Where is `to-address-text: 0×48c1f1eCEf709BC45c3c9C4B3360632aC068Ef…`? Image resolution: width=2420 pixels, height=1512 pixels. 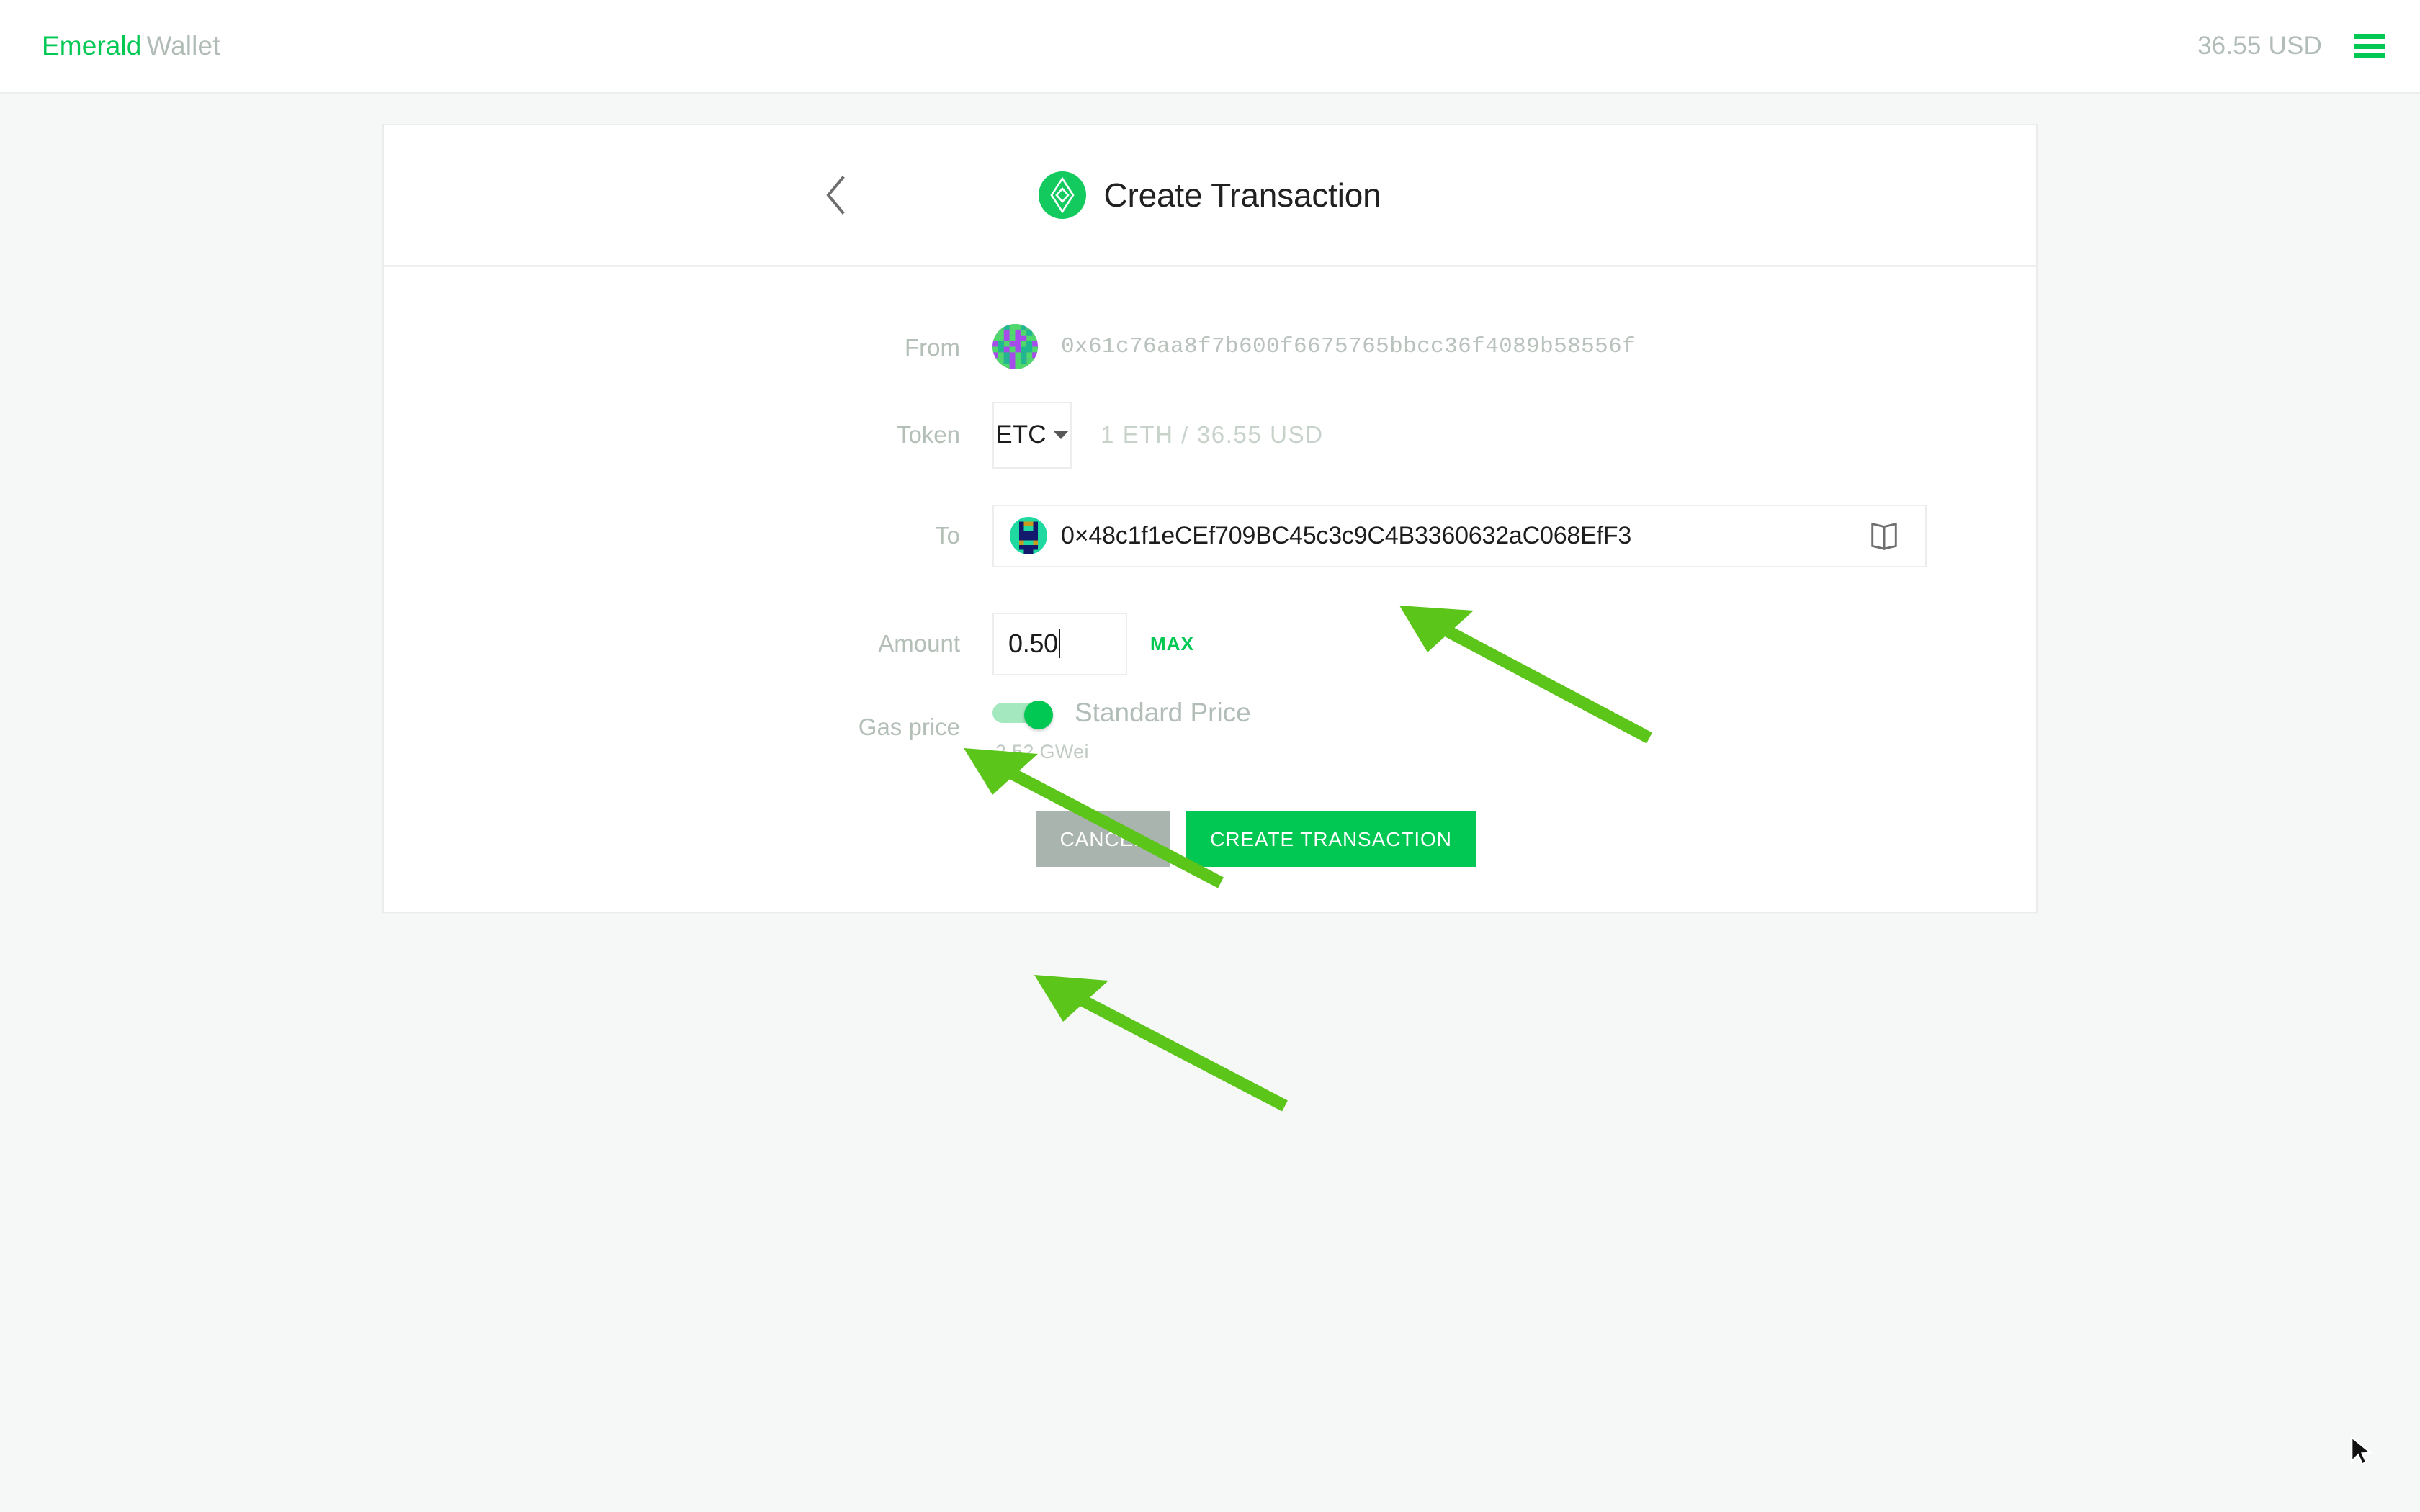
to-address-text: 0×48c1f1eCEf709BC45c3c9C4B3360632aC068Ef… is located at coordinates (1346, 535).